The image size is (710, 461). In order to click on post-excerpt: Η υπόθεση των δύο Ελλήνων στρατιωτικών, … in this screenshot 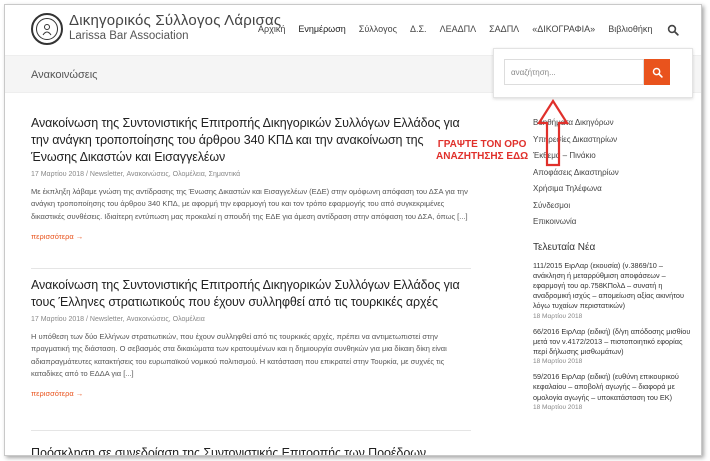, I will do `click(239, 355)`.